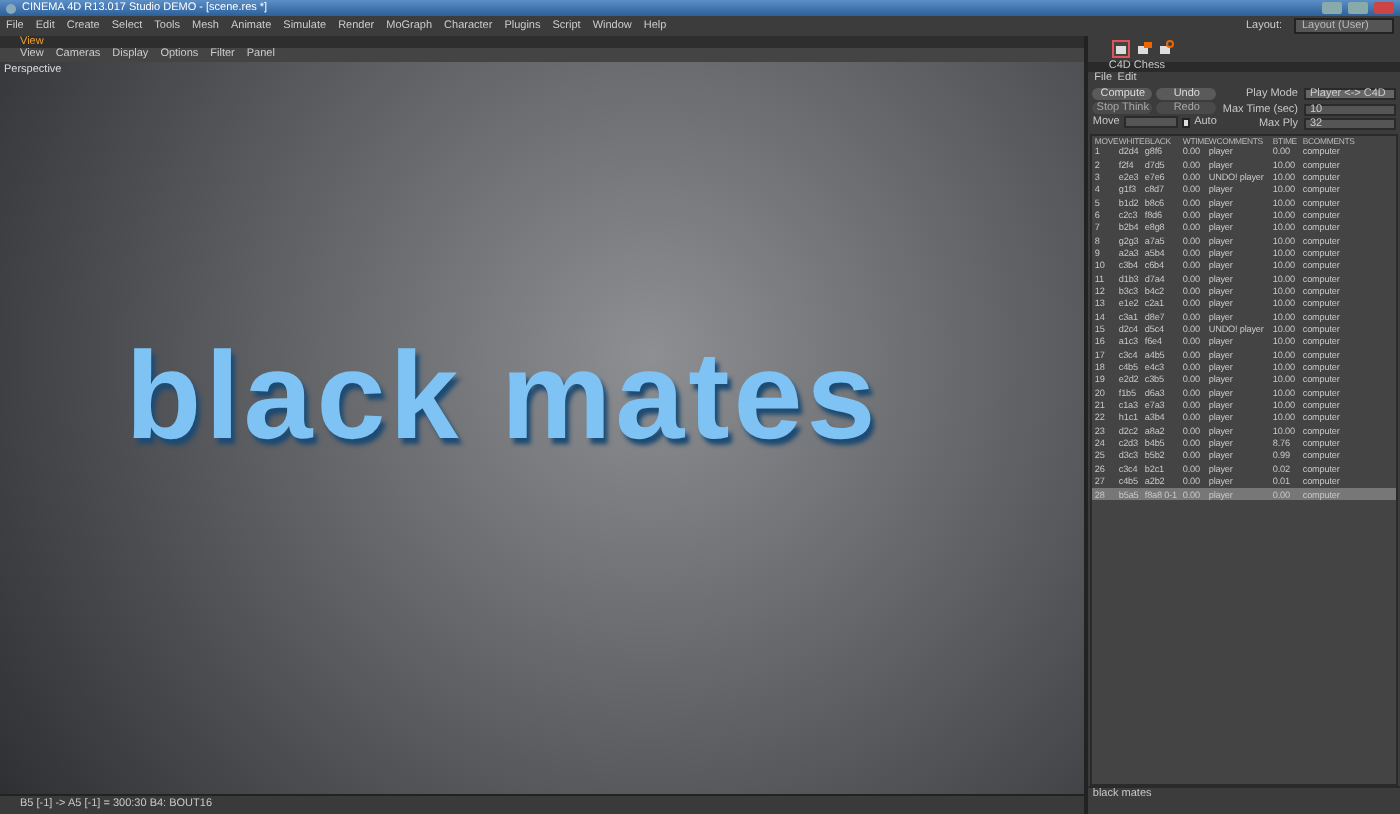 The height and width of the screenshot is (814, 1400). I want to click on clapboard-icon, so click(1165, 49).